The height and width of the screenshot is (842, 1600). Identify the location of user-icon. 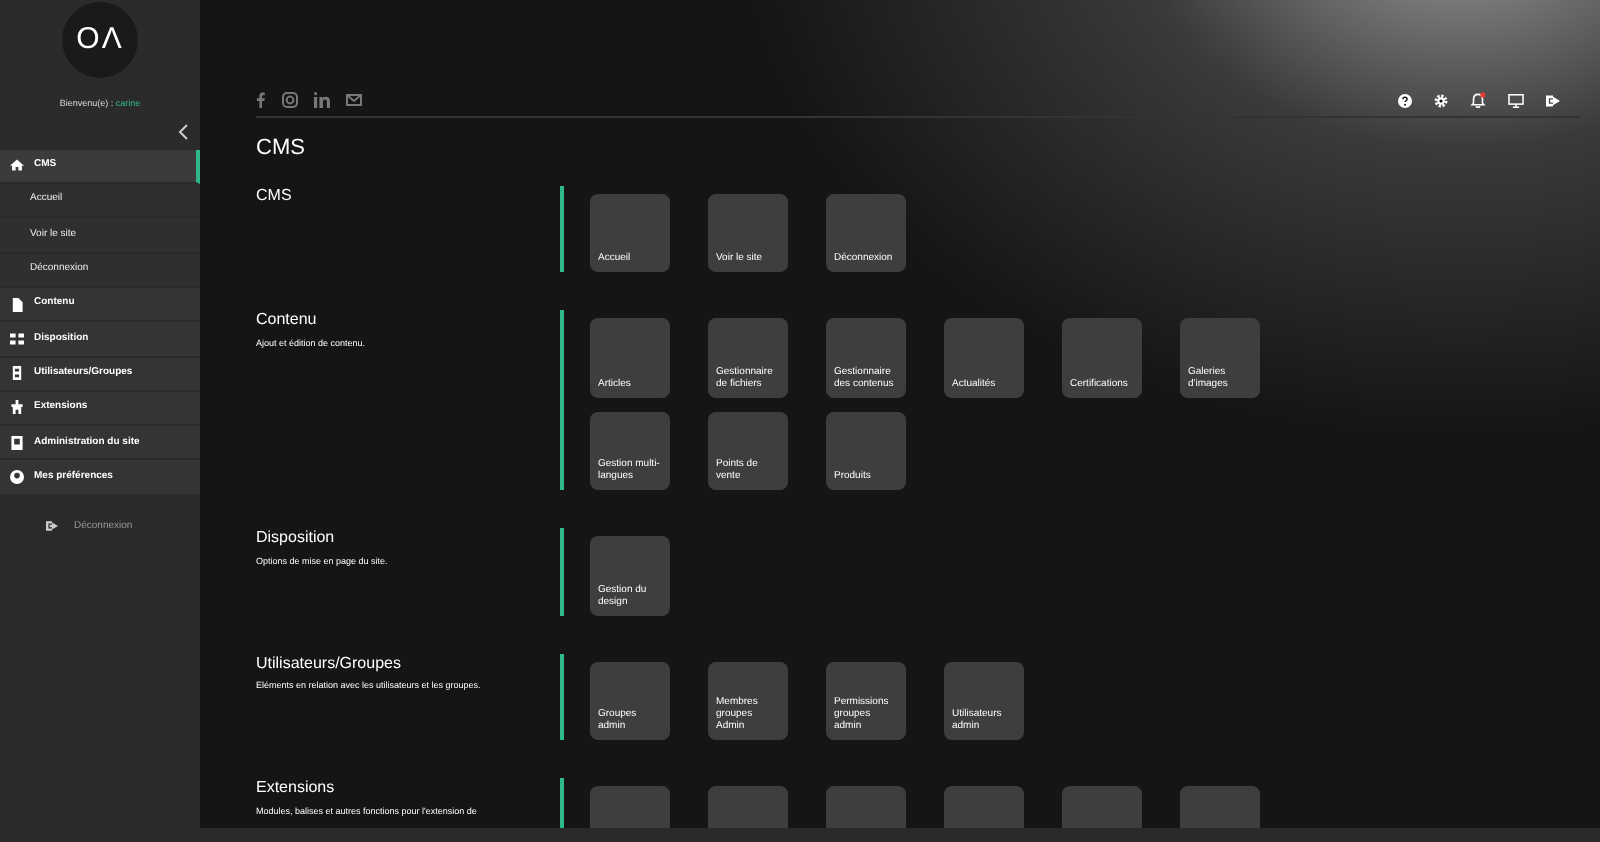
(17, 477).